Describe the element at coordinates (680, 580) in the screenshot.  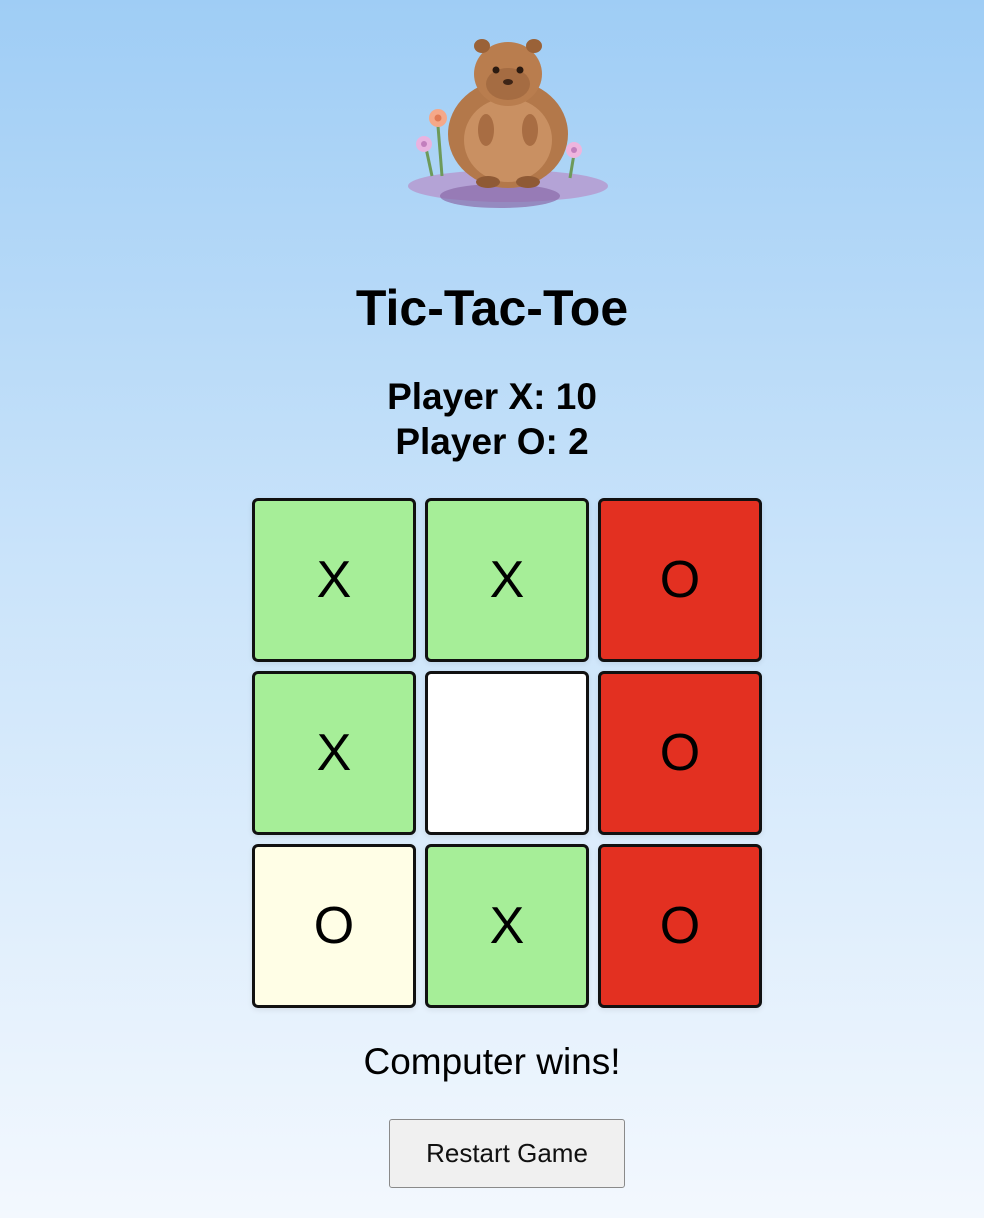
I see `board-cell-3: O` at that location.